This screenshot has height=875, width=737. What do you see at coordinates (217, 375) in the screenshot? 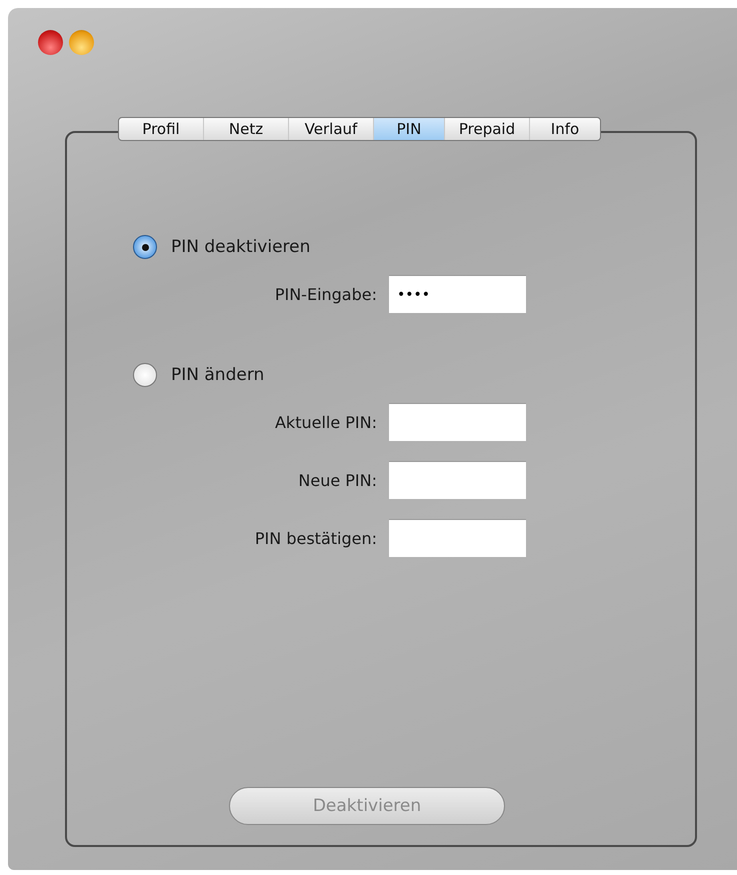
I see `radio-label: PIN ändern` at bounding box center [217, 375].